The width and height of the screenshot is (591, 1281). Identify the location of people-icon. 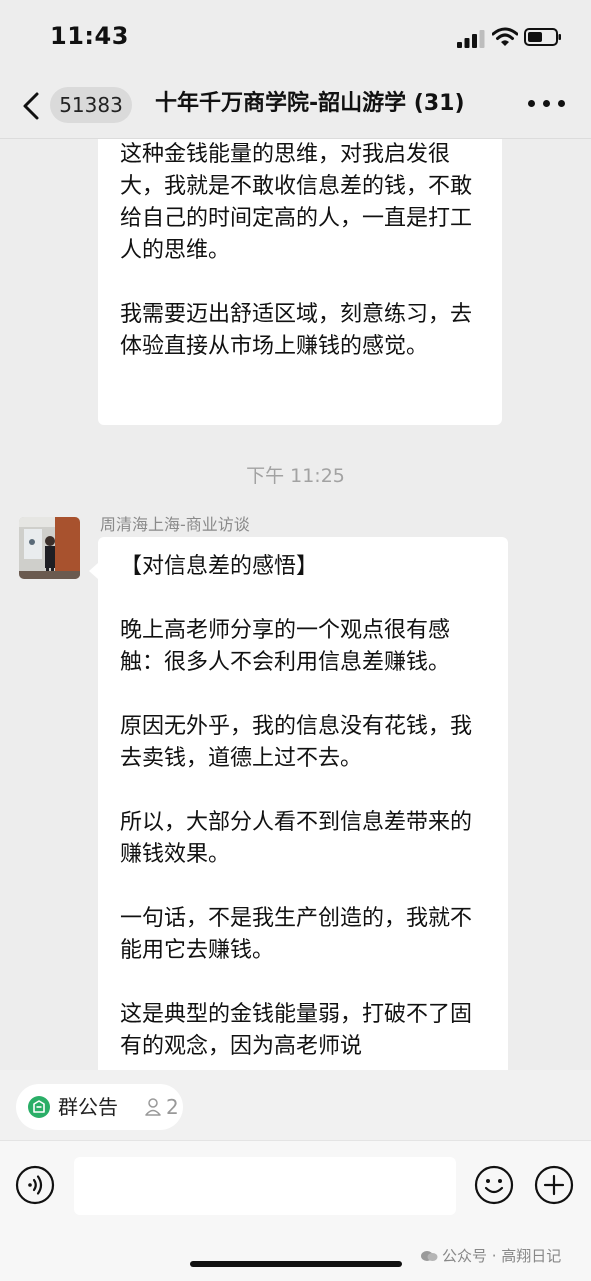
(153, 1107).